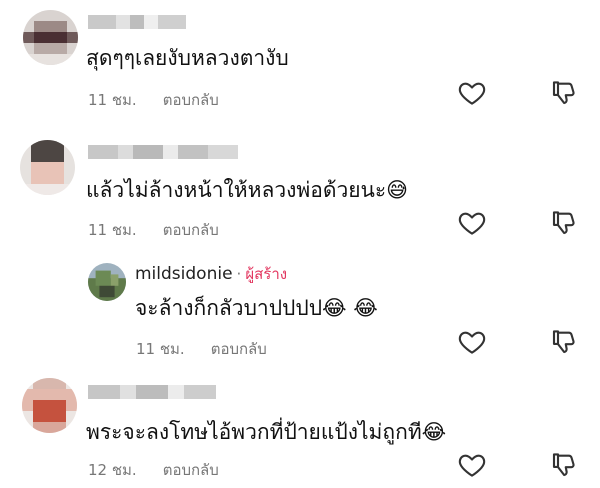  I want to click on reply-header: mildsidonie · ผู้สร้าง, so click(211, 274).